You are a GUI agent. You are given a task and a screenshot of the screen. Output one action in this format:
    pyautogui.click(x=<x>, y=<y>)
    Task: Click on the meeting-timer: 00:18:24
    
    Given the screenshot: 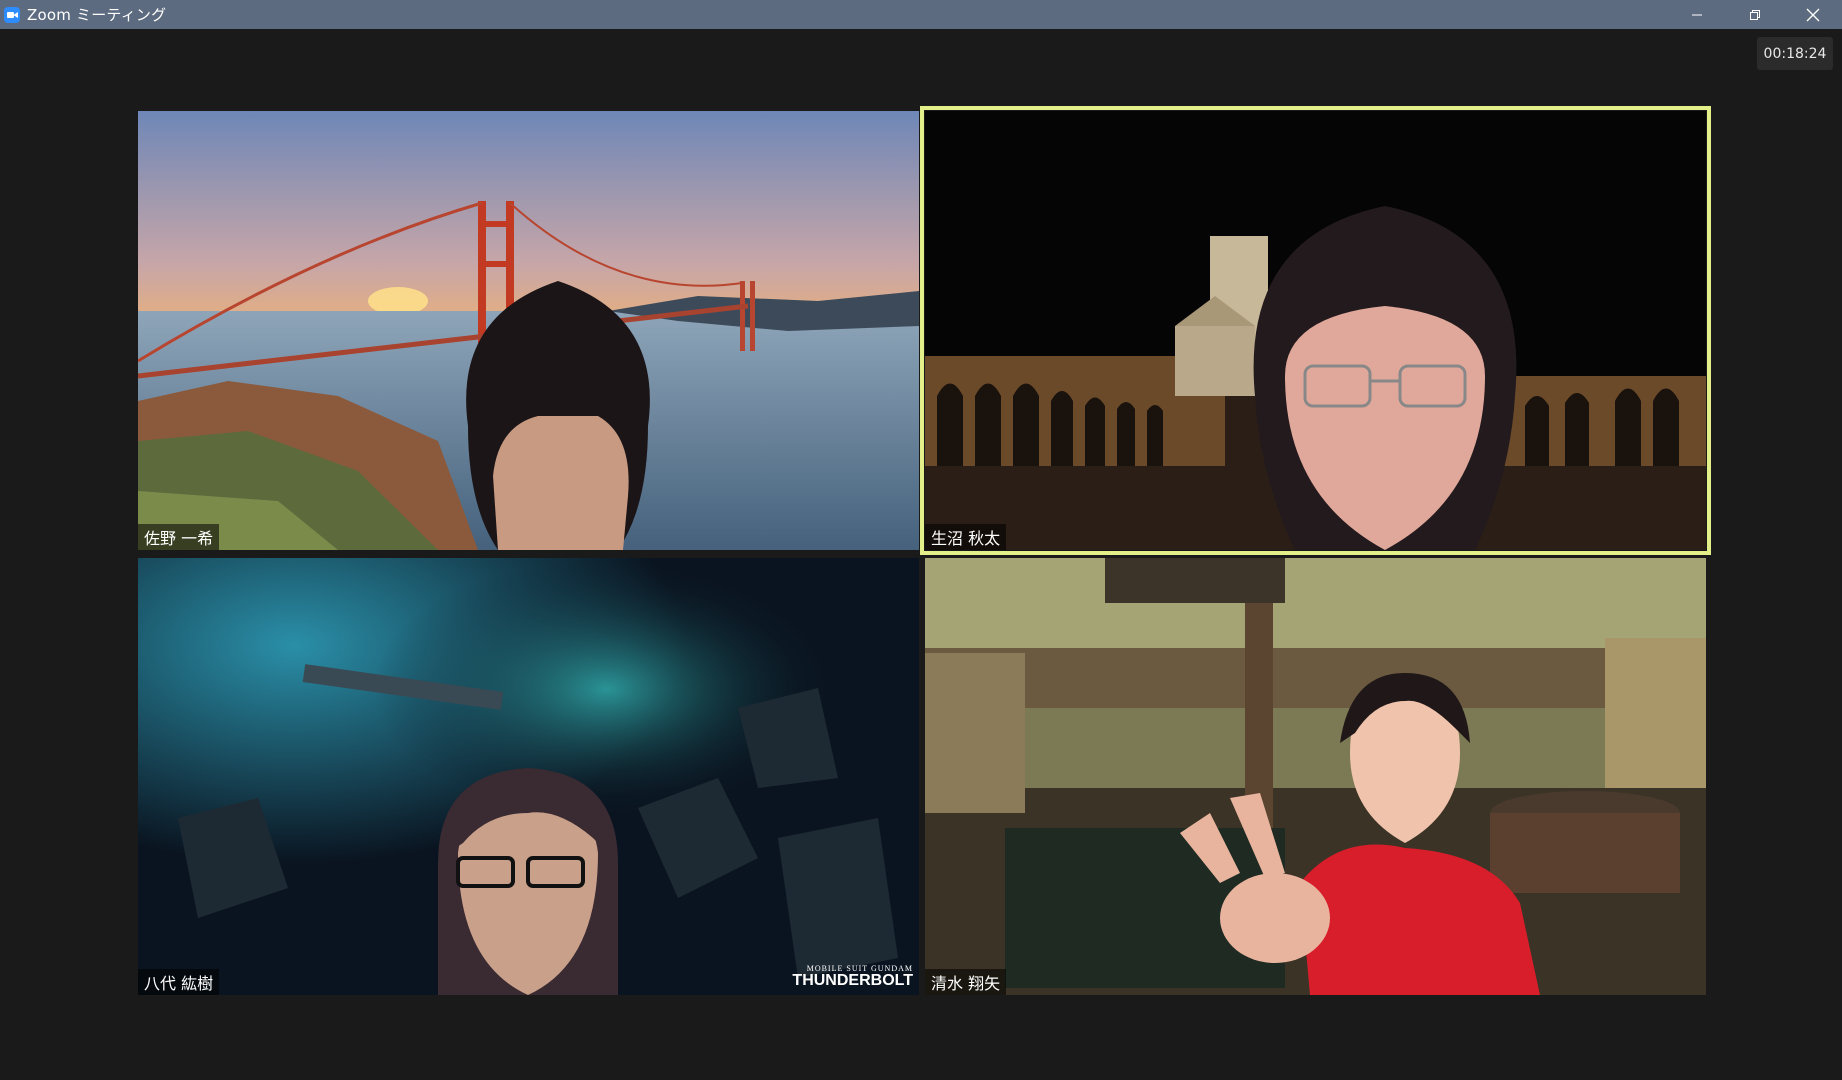 What is the action you would take?
    pyautogui.click(x=1795, y=53)
    